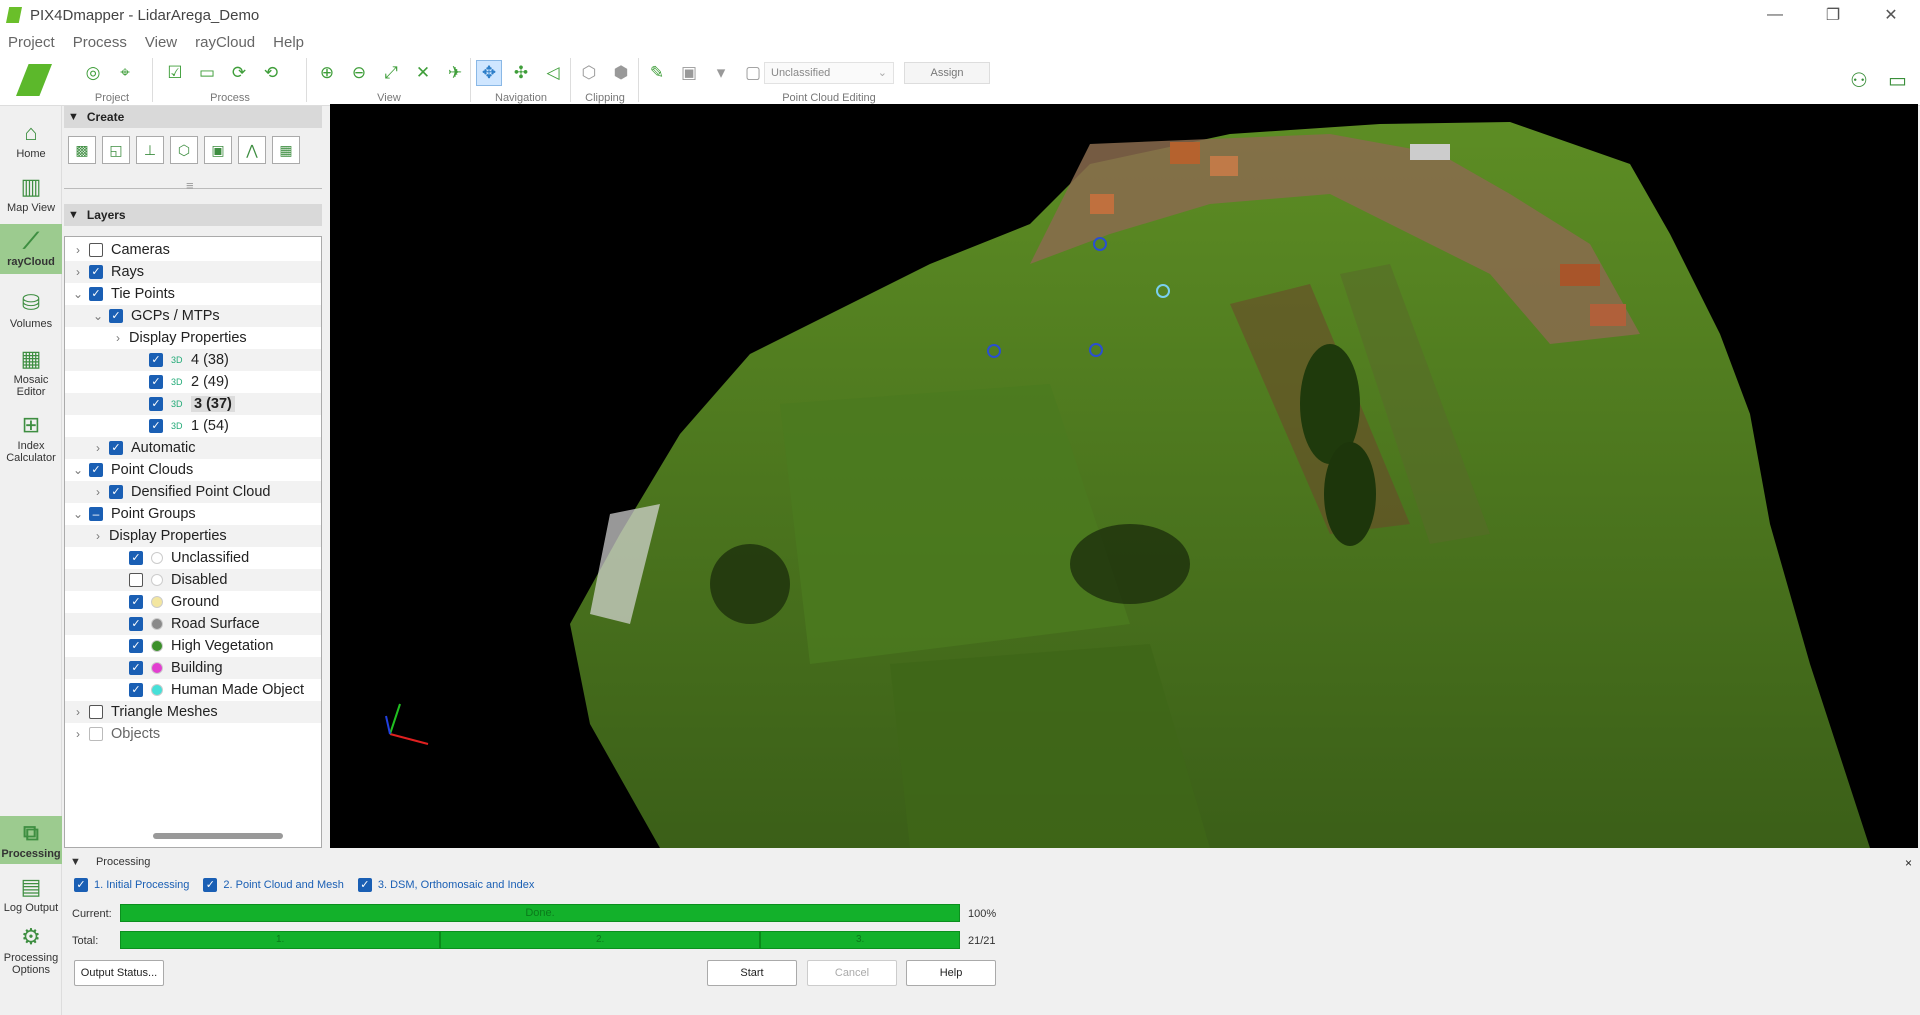 Image resolution: width=1920 pixels, height=1015 pixels. I want to click on new-line-icon: ⋀, so click(252, 150).